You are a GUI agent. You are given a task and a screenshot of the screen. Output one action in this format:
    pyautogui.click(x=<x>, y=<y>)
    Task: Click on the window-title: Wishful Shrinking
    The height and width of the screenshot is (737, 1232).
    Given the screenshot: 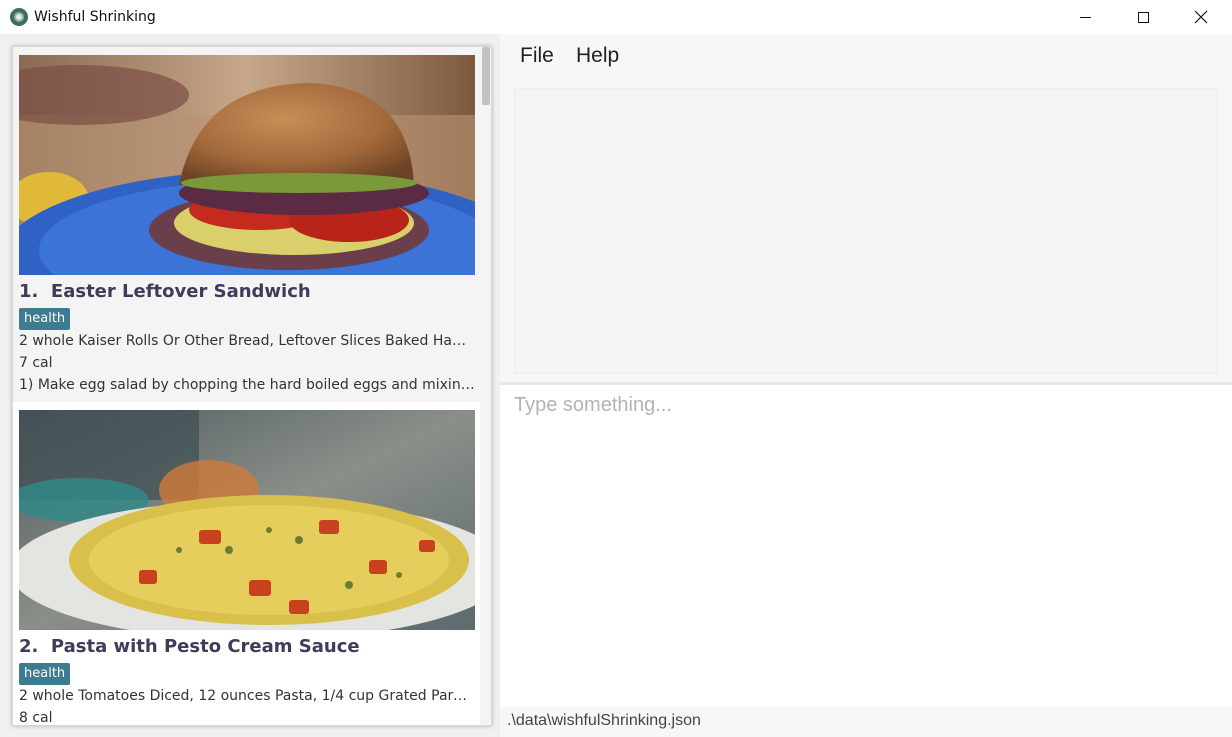 What is the action you would take?
    pyautogui.click(x=95, y=17)
    